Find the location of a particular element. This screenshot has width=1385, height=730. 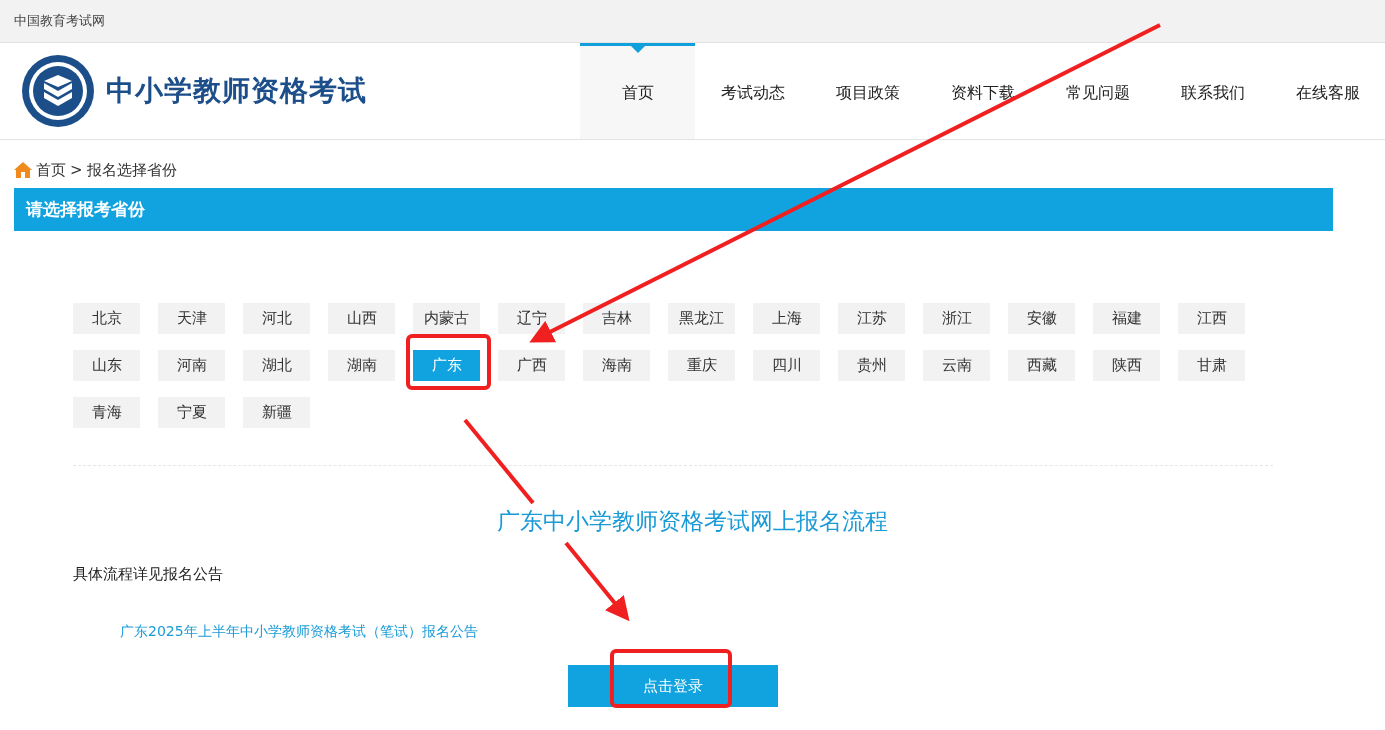

nav-tab: 考试动态 is located at coordinates (752, 91).